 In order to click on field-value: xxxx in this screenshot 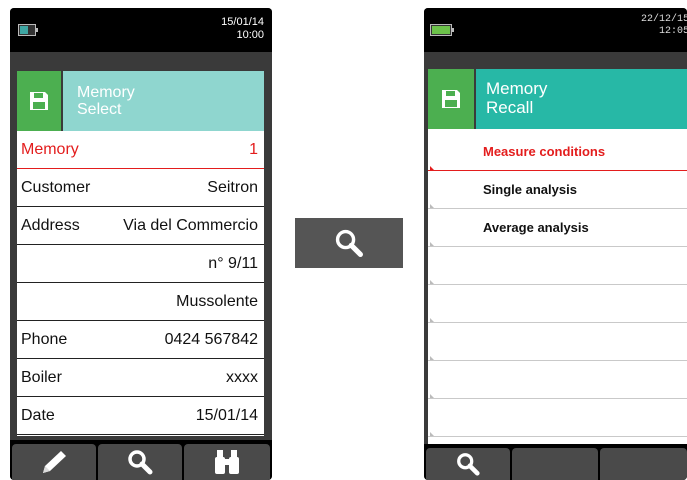, I will do `click(242, 377)`.